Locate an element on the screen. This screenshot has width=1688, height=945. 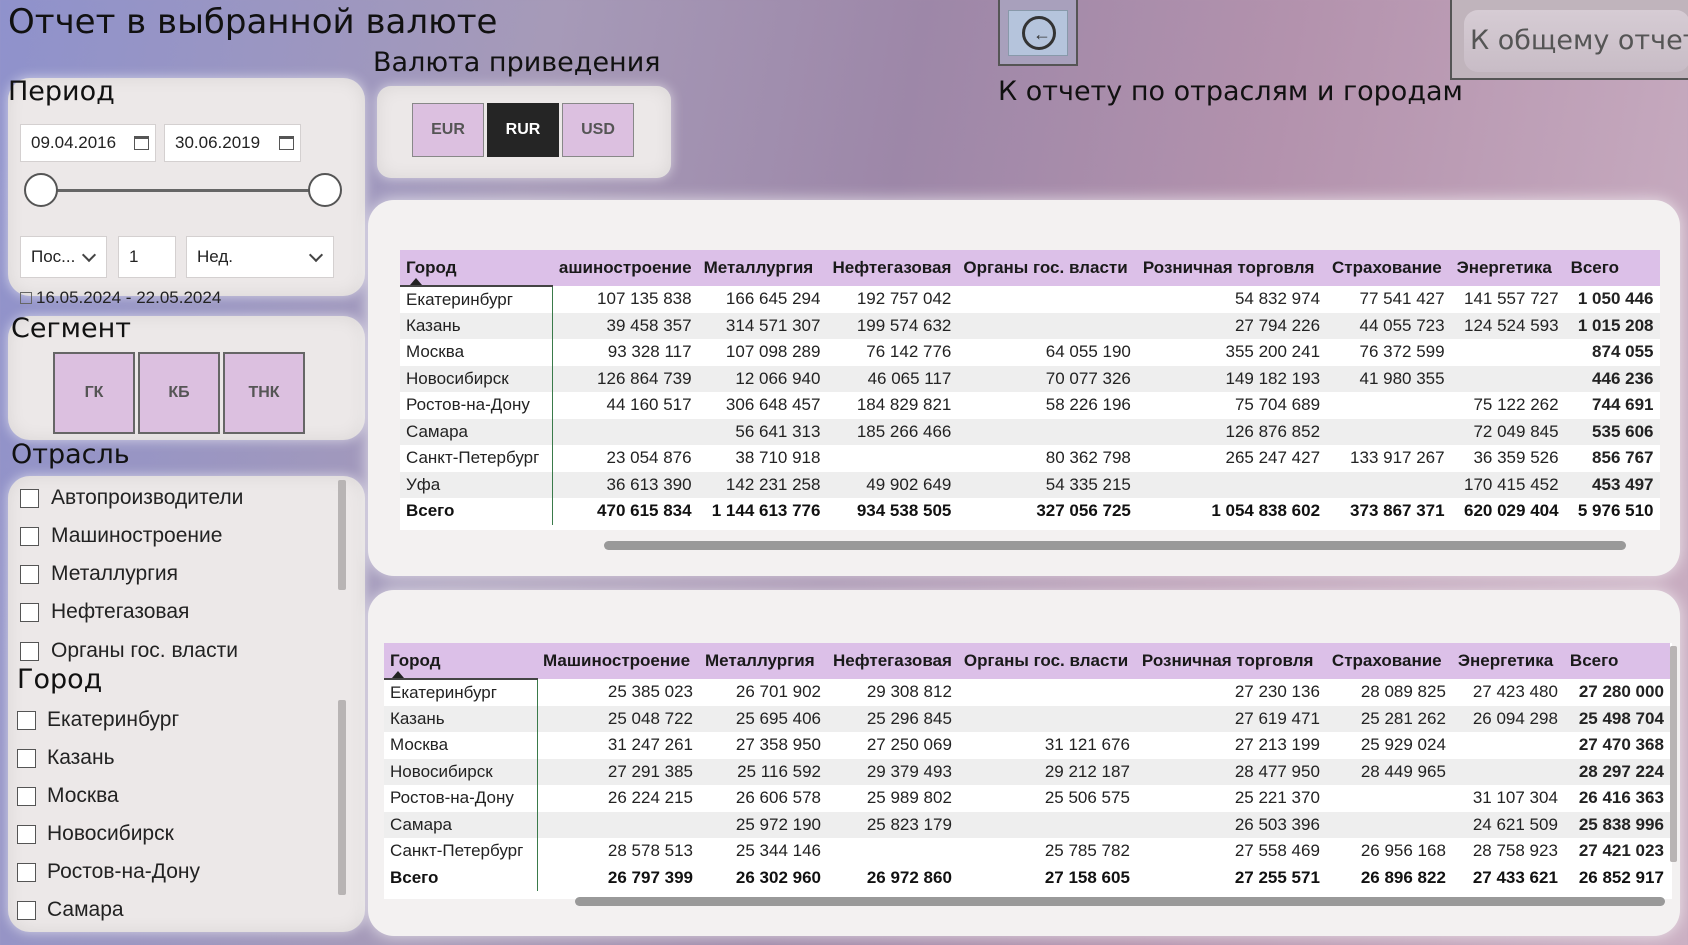
currency-eur-button: EUR is located at coordinates (448, 130).